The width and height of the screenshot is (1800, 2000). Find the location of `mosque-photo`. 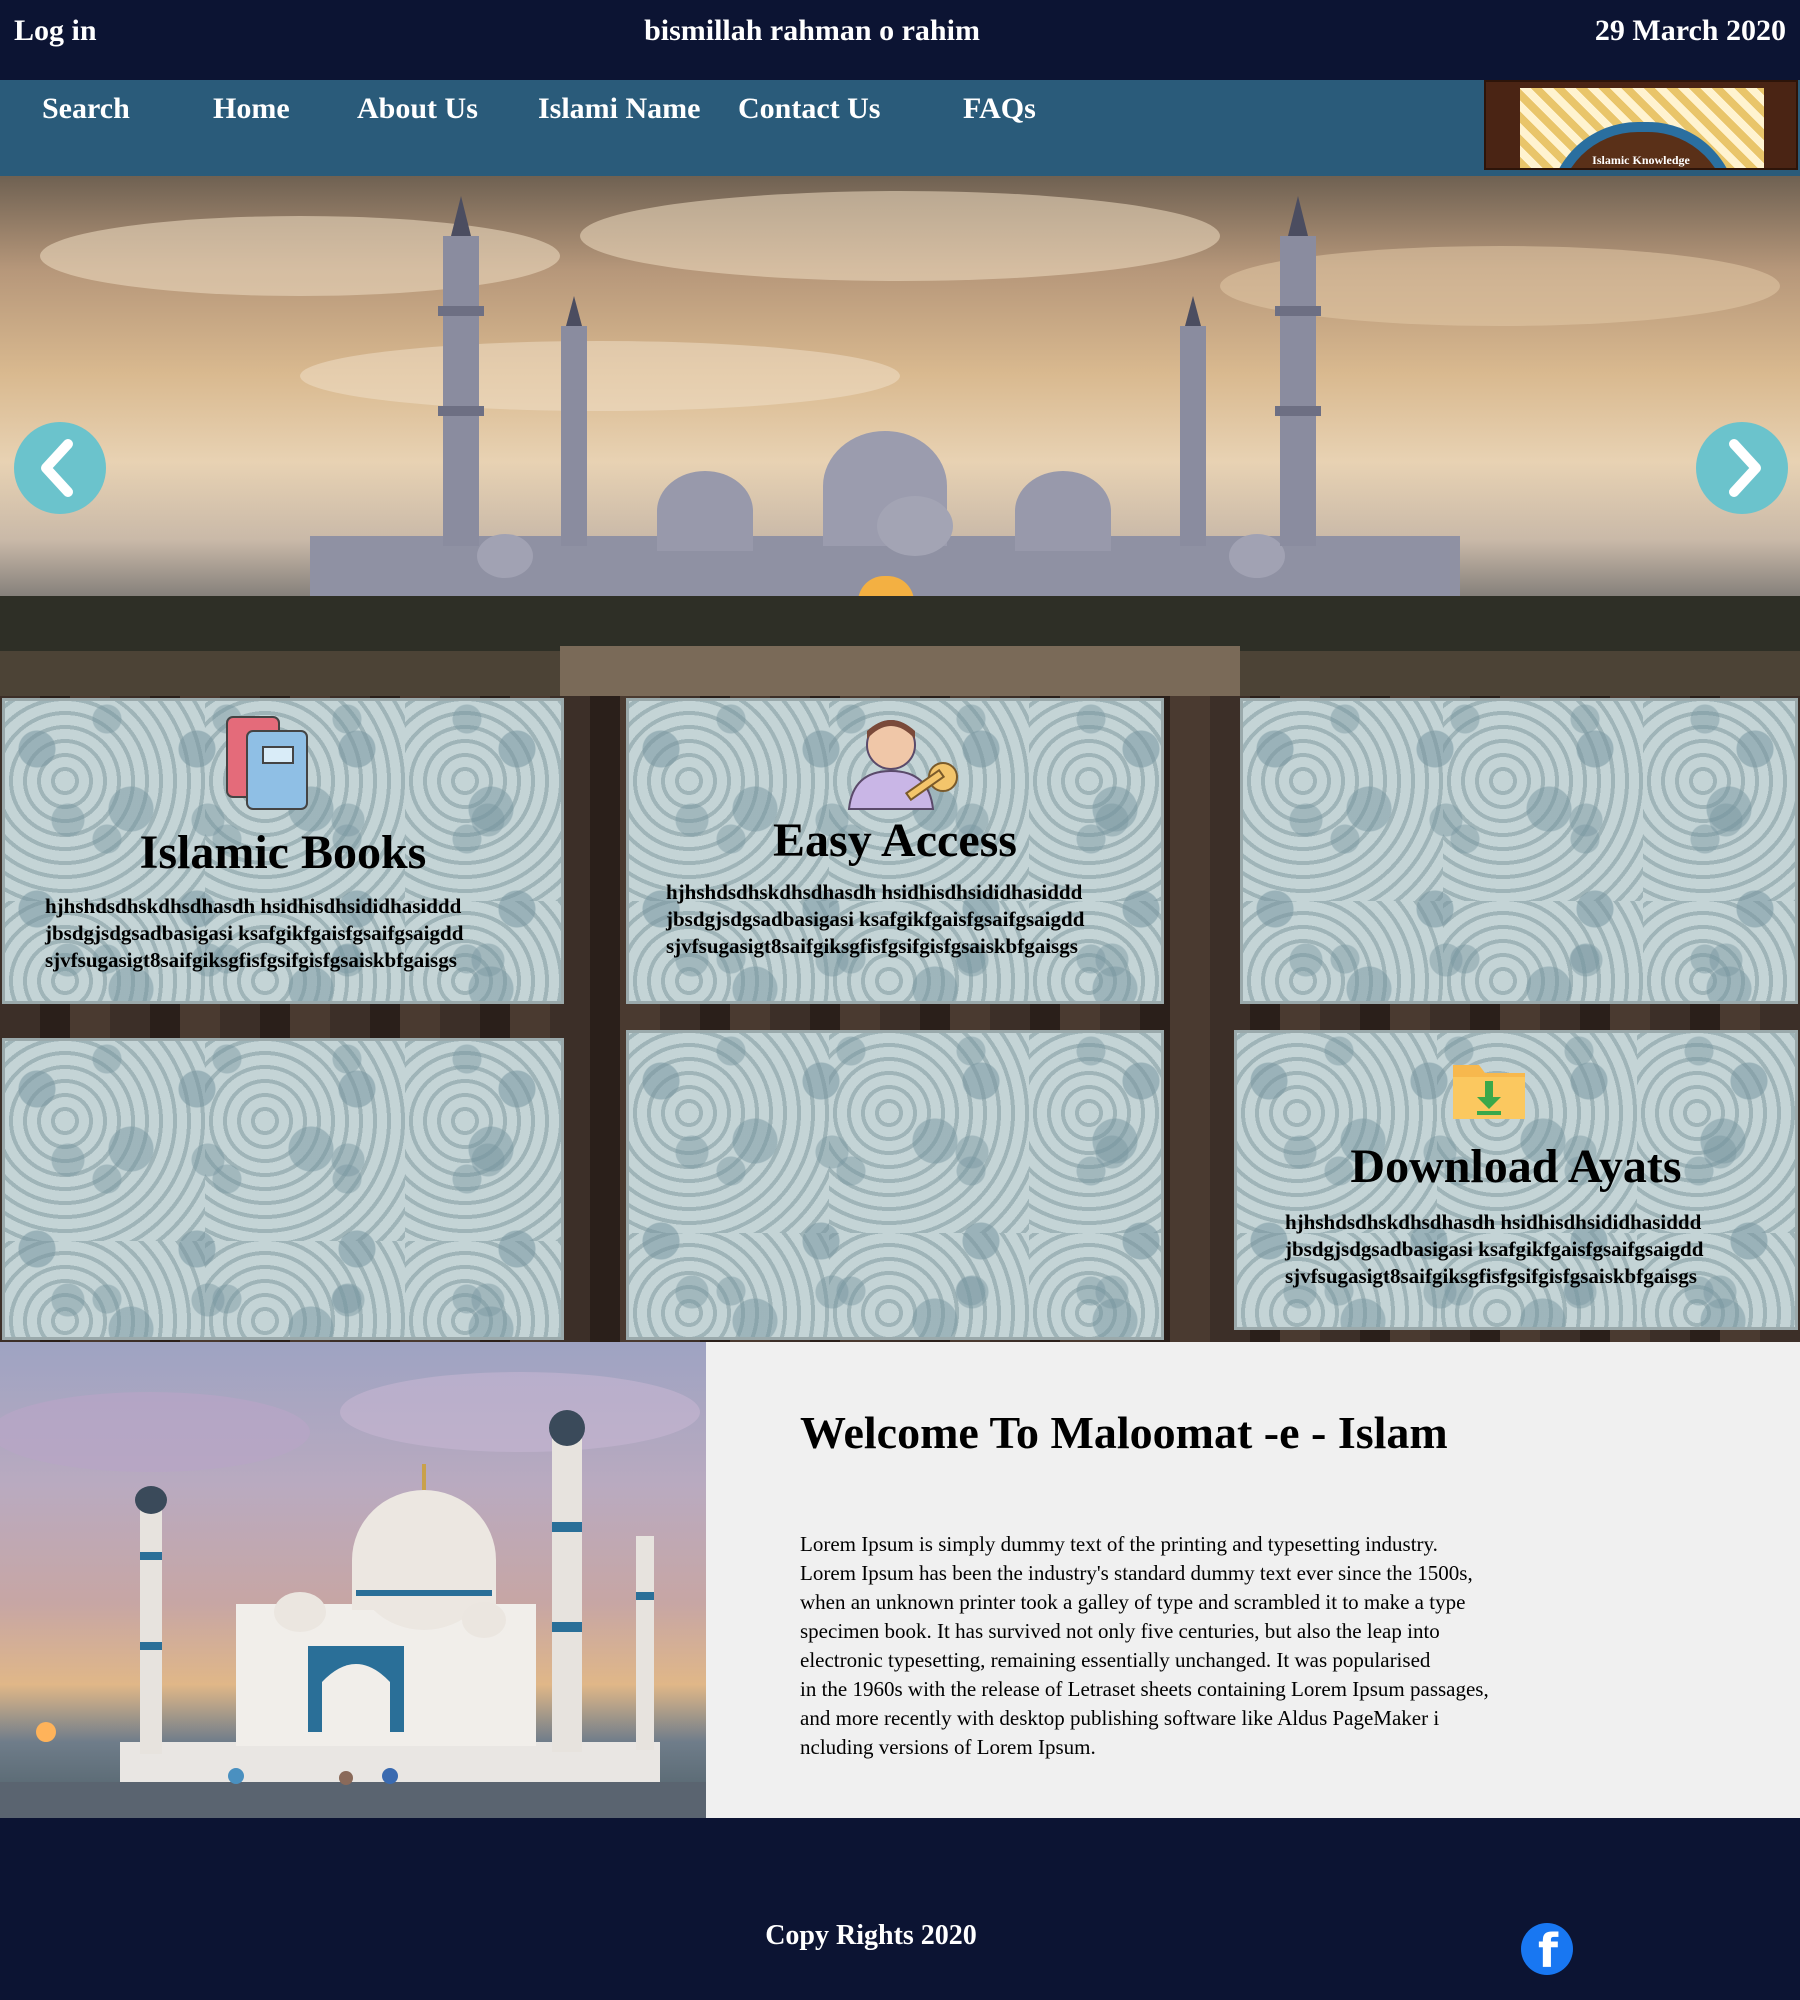

mosque-photo is located at coordinates (353, 1595).